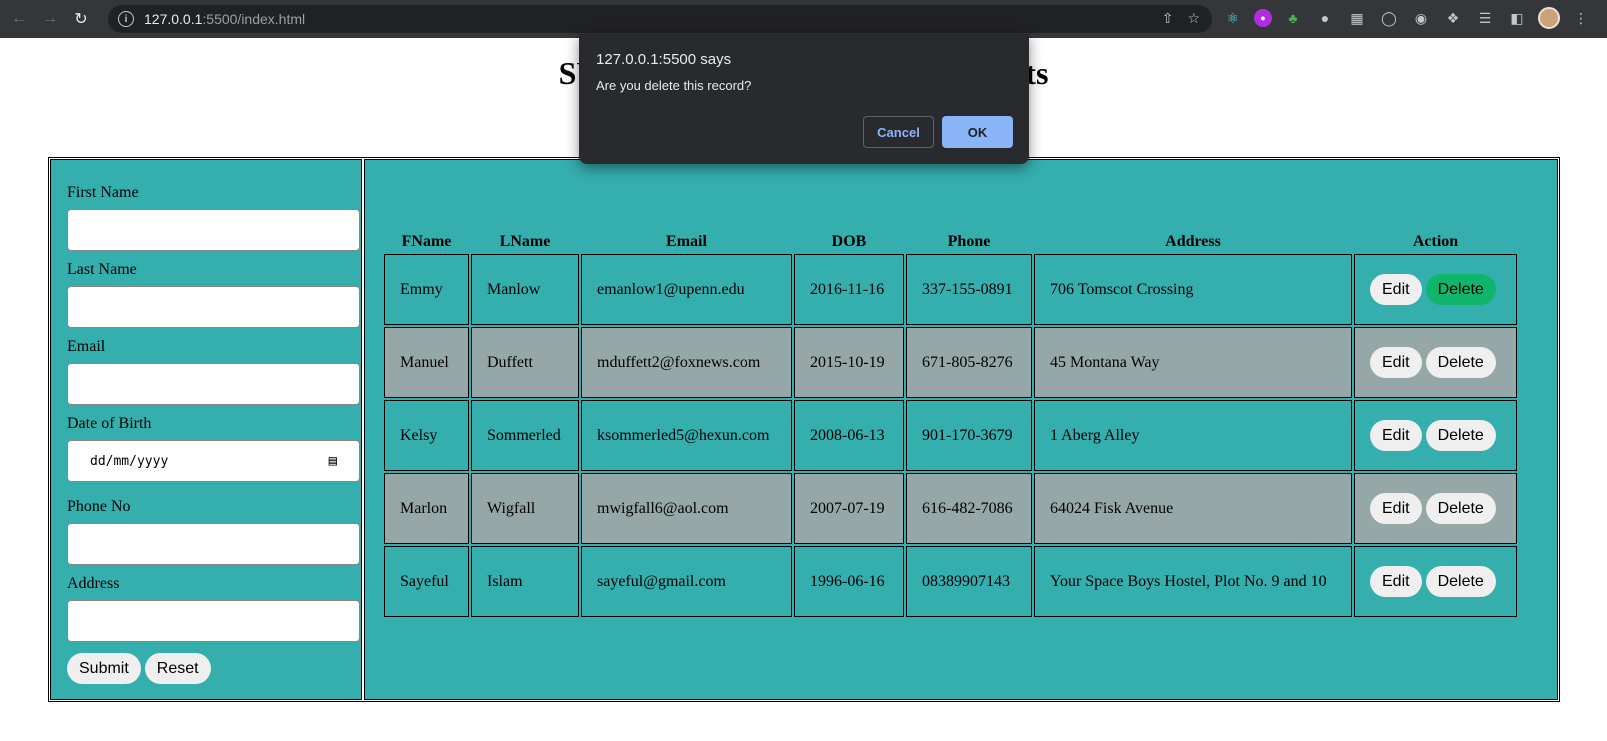 This screenshot has width=1607, height=741. I want to click on bookmark-star-icon: ☆, so click(1193, 18).